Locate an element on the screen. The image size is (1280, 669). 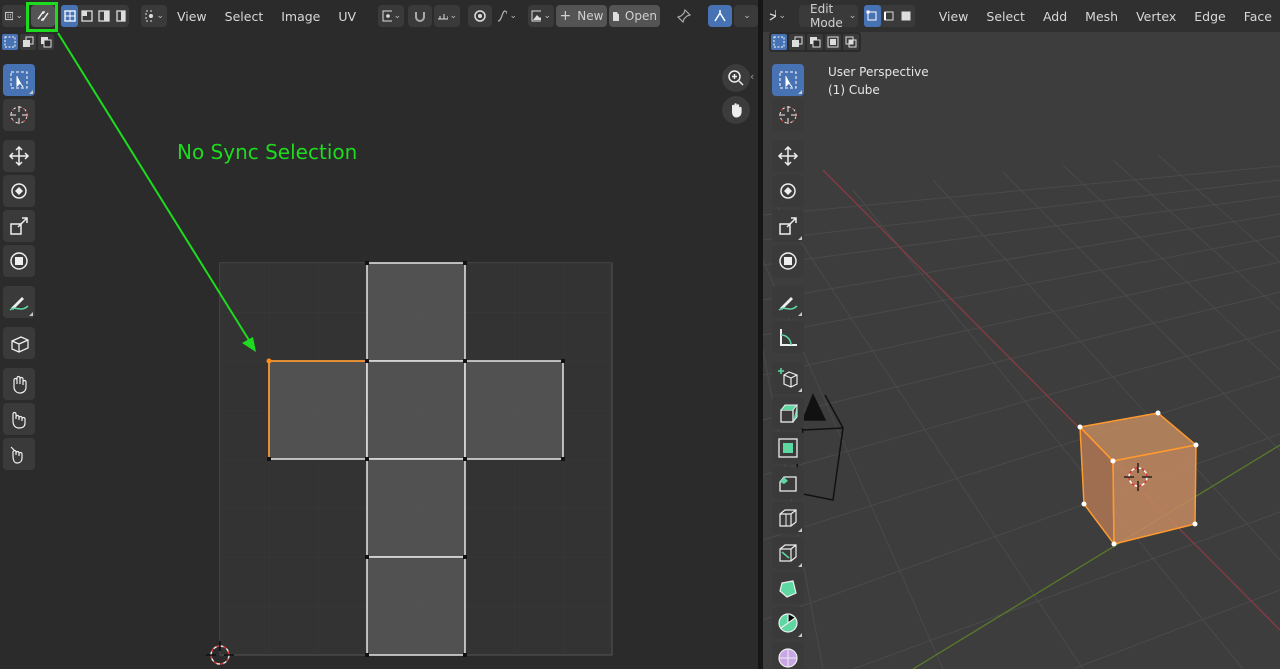
annotation-arrow is located at coordinates (156, 192).